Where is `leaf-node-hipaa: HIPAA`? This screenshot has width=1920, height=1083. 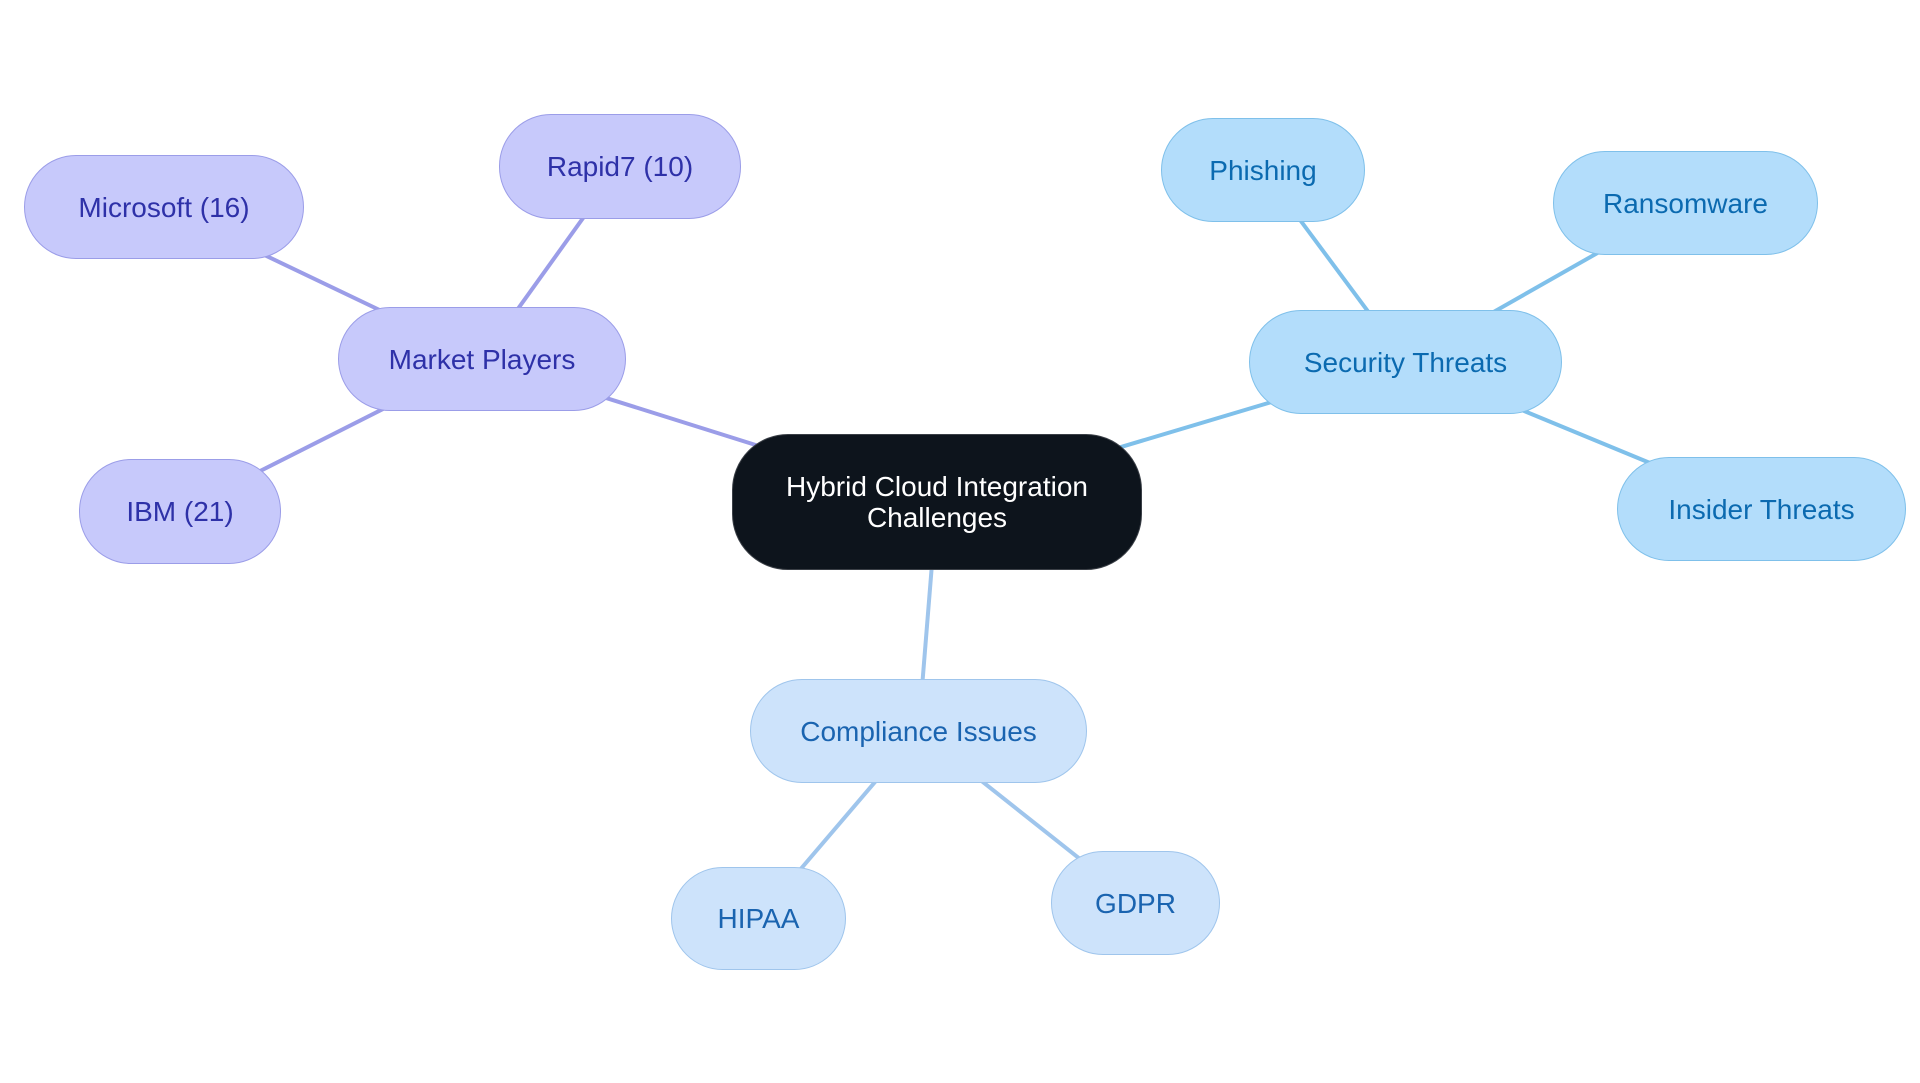 leaf-node-hipaa: HIPAA is located at coordinates (758, 918).